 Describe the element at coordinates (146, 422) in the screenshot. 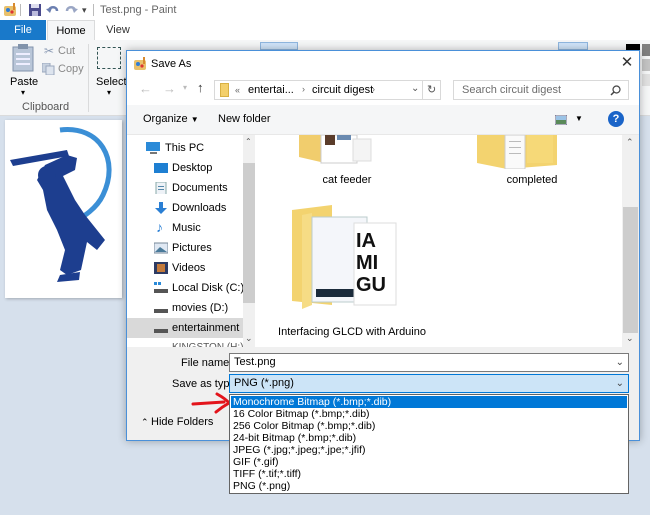

I see `chevron-up-icon: ⌃` at that location.